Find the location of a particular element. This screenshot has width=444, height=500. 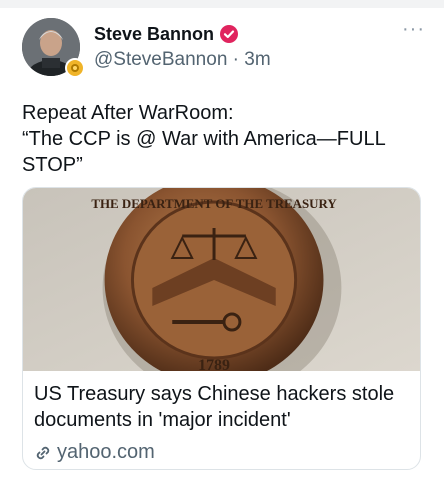

avatar is located at coordinates (53, 48).